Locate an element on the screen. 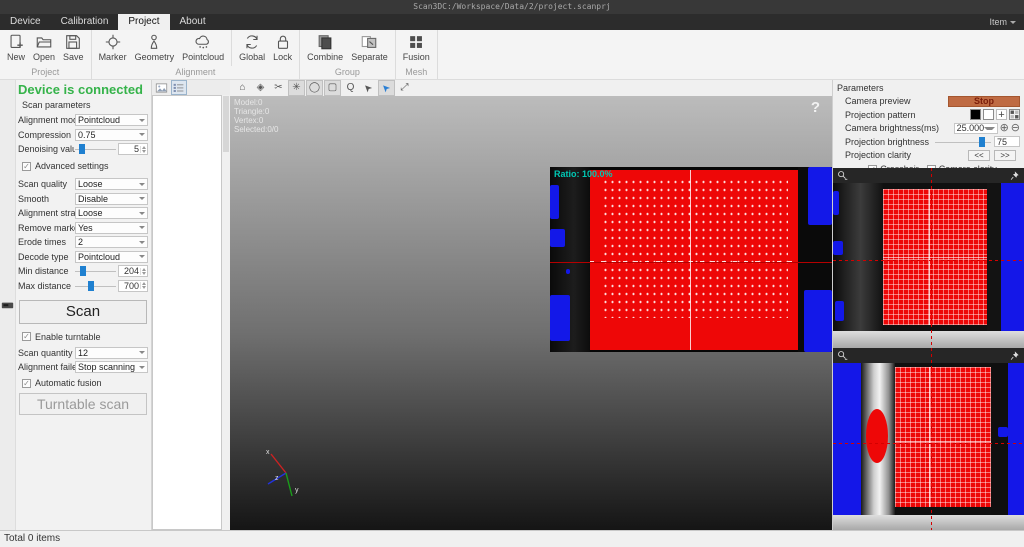  geometry-button: Geometry is located at coordinates (155, 48).